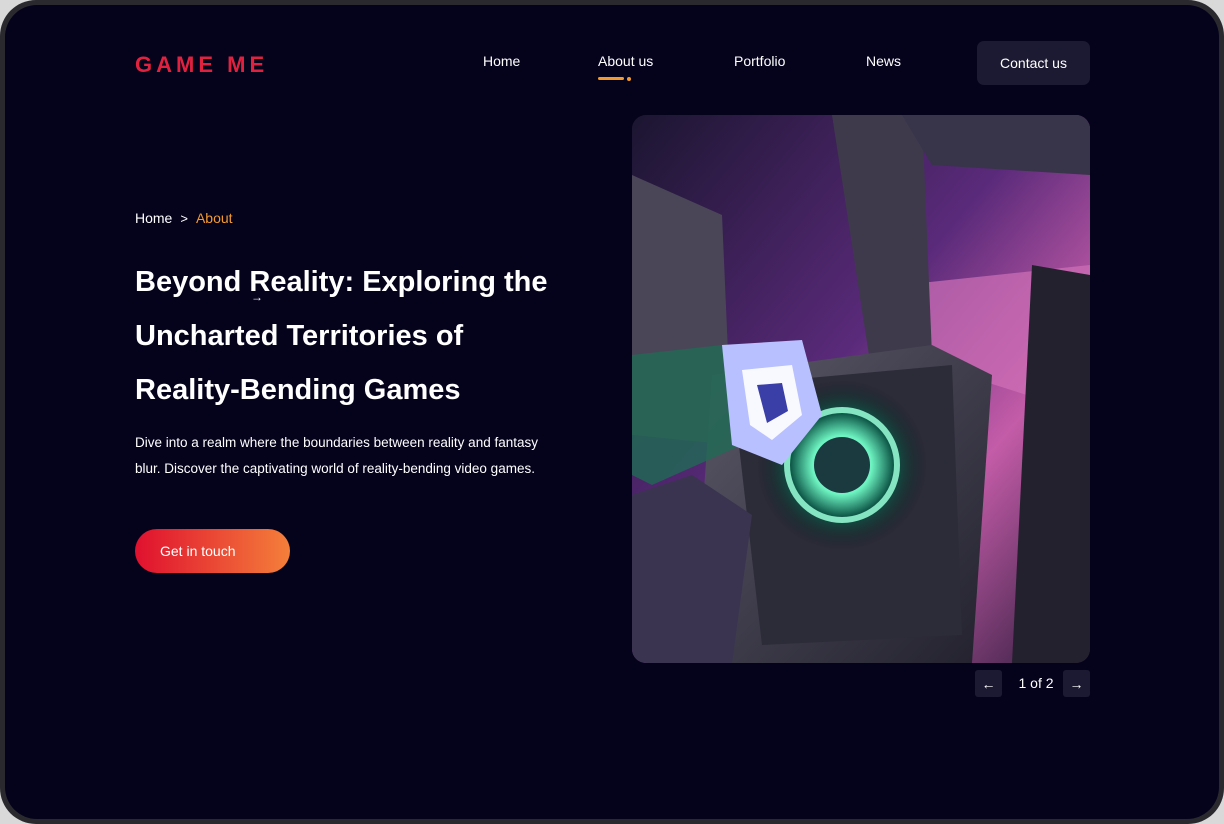 The image size is (1224, 824). Describe the element at coordinates (883, 61) in the screenshot. I see `nav-news: News` at that location.